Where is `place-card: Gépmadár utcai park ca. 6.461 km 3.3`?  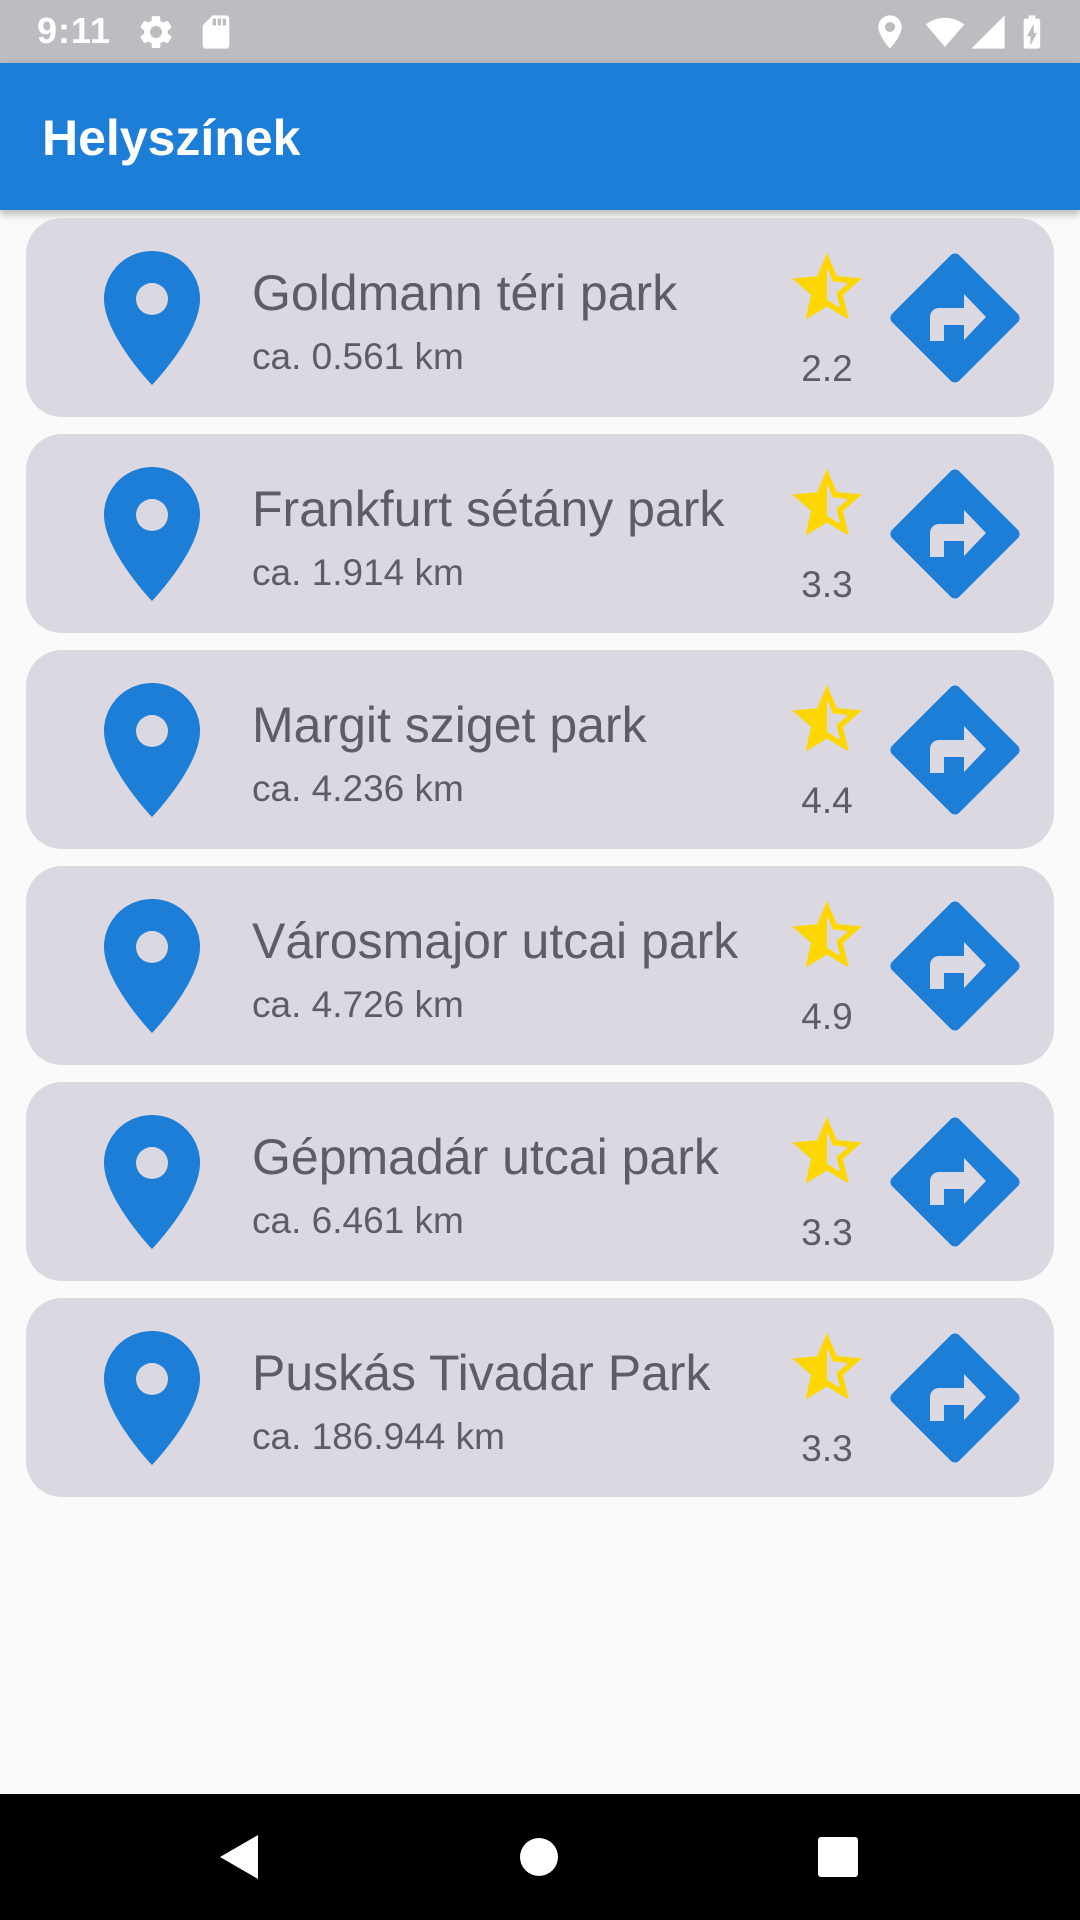
place-card: Gépmadár utcai park ca. 6.461 km 3.3 is located at coordinates (540, 1181).